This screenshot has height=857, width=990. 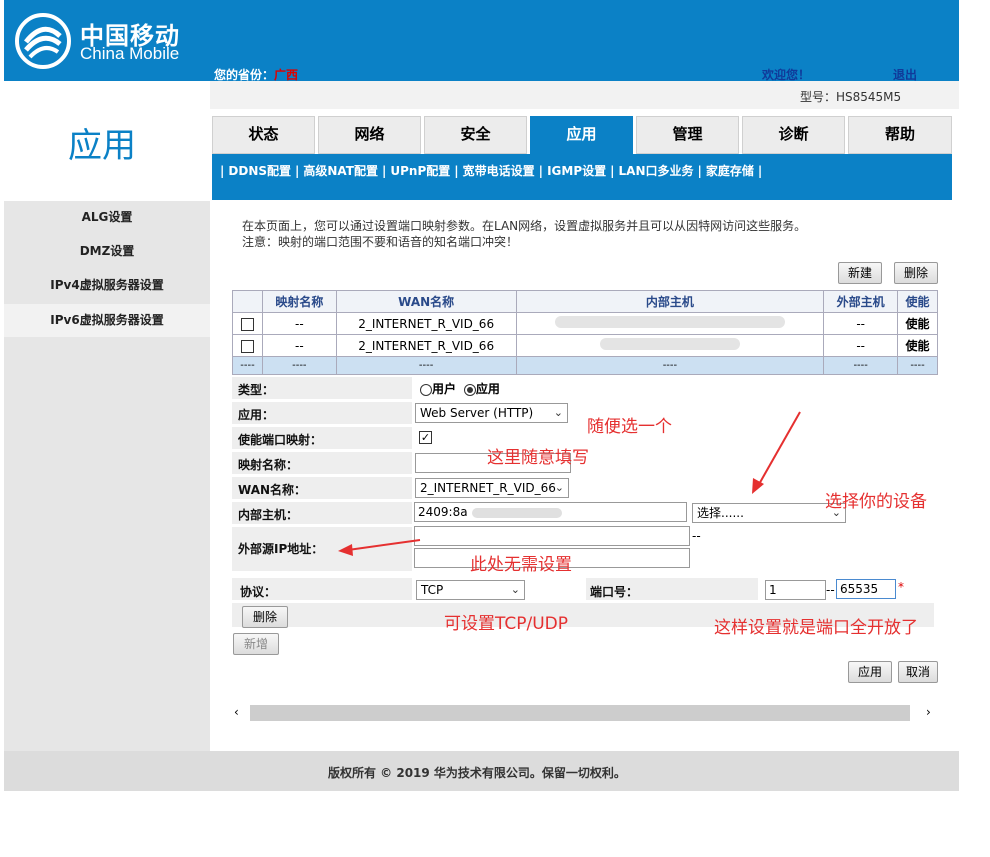 I want to click on horizontal-scrollbar: ‹ ›, so click(x=585, y=713).